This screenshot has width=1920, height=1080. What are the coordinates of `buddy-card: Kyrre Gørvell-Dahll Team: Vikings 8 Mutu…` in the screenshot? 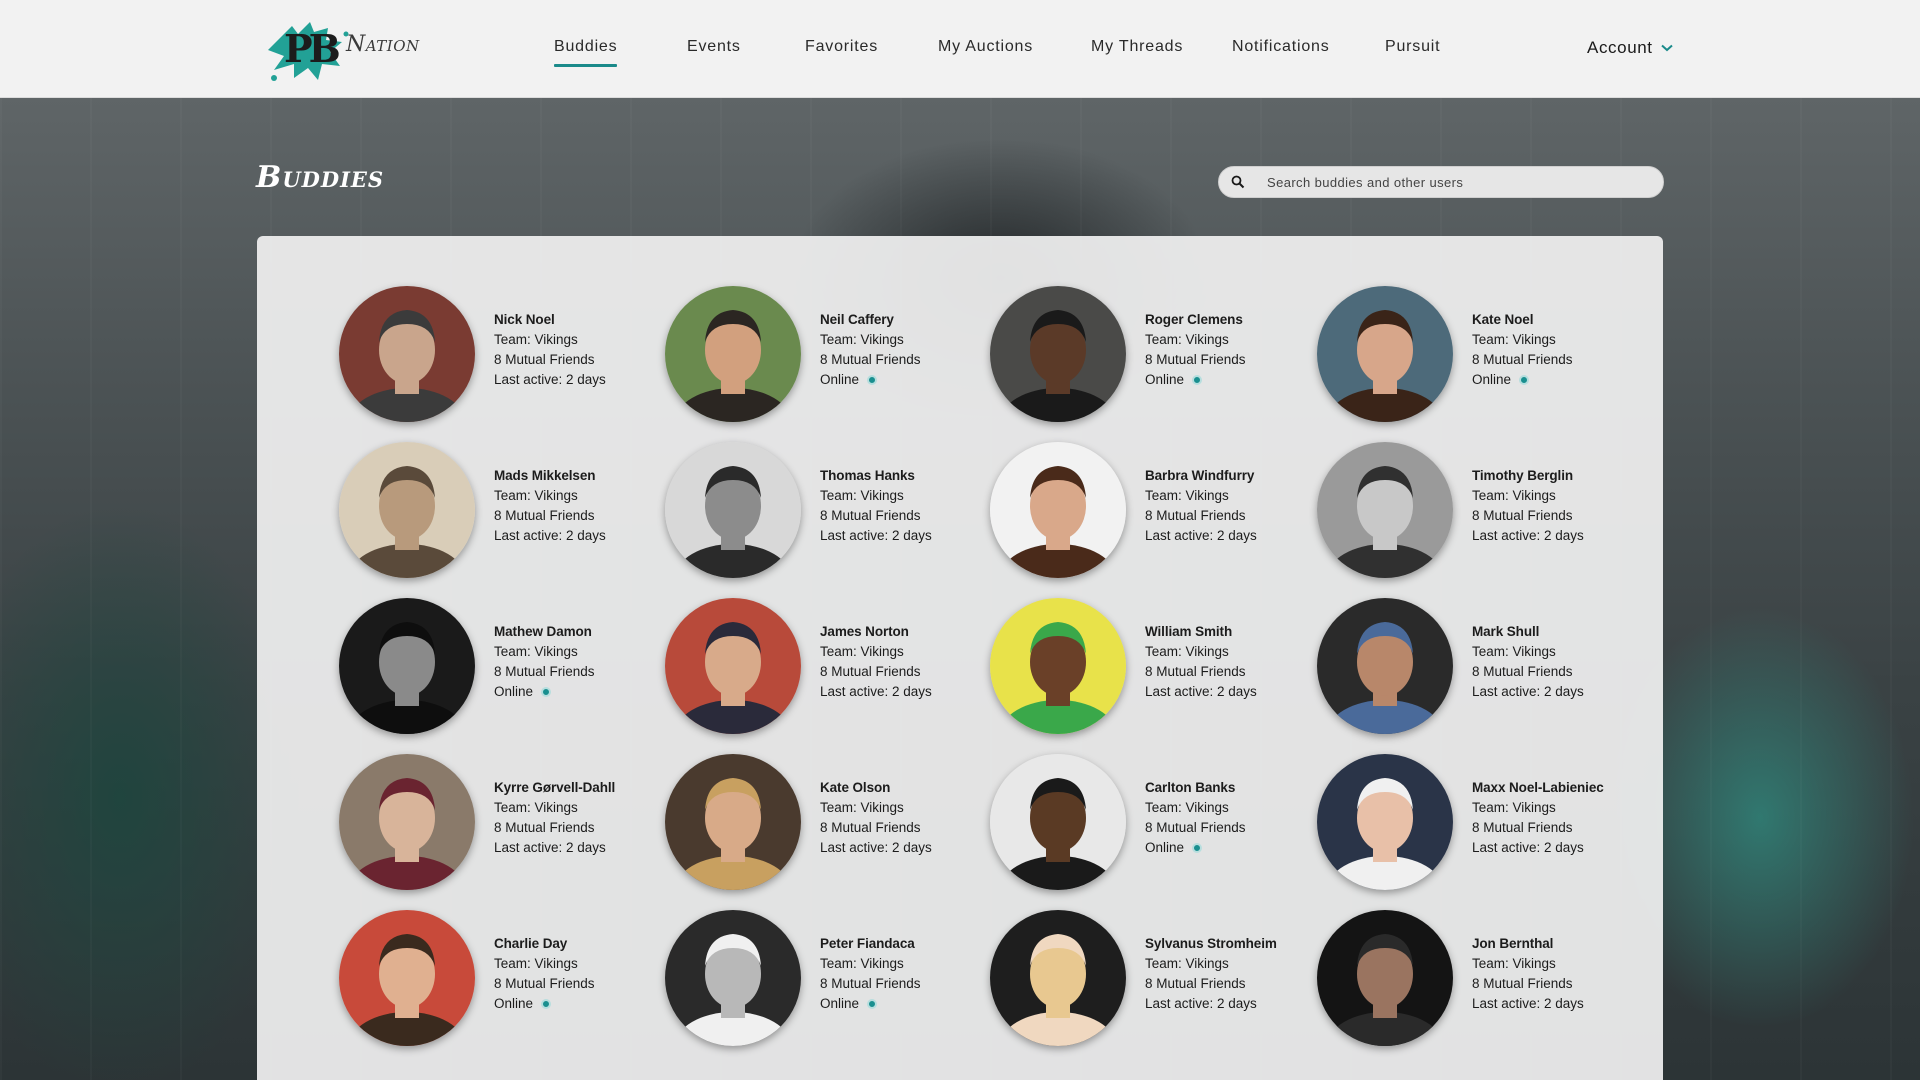 It's located at (499, 824).